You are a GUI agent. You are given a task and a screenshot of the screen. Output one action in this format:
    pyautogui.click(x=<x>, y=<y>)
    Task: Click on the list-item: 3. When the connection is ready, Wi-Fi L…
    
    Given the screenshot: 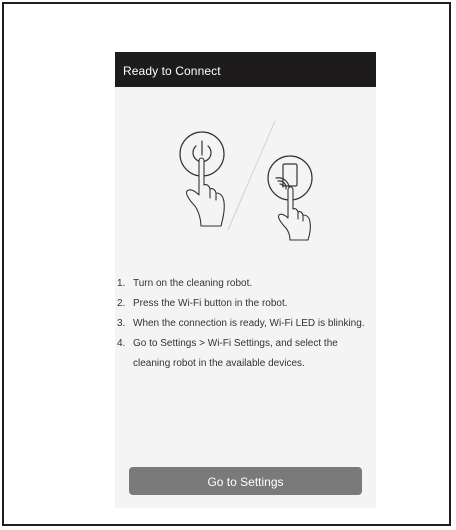 What is the action you would take?
    pyautogui.click(x=245, y=324)
    